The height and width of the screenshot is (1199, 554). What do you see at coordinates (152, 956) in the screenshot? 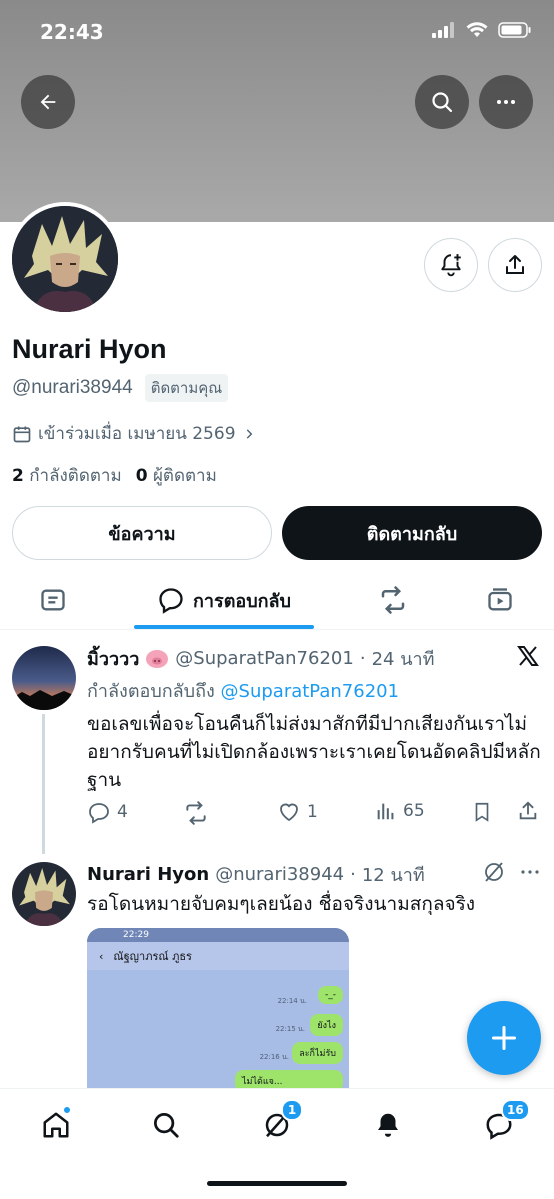
I see `media-contact-name: ณัฐญาภรณ์ ภูธร` at bounding box center [152, 956].